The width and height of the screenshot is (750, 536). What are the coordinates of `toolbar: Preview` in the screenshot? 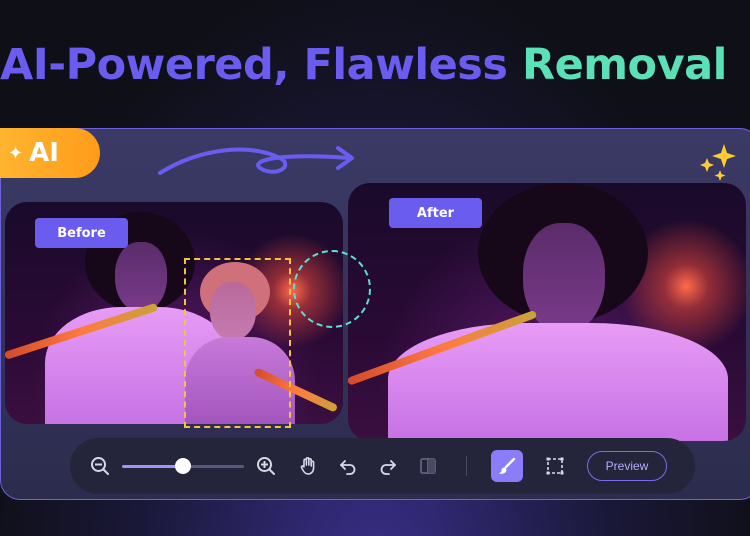 It's located at (382, 466).